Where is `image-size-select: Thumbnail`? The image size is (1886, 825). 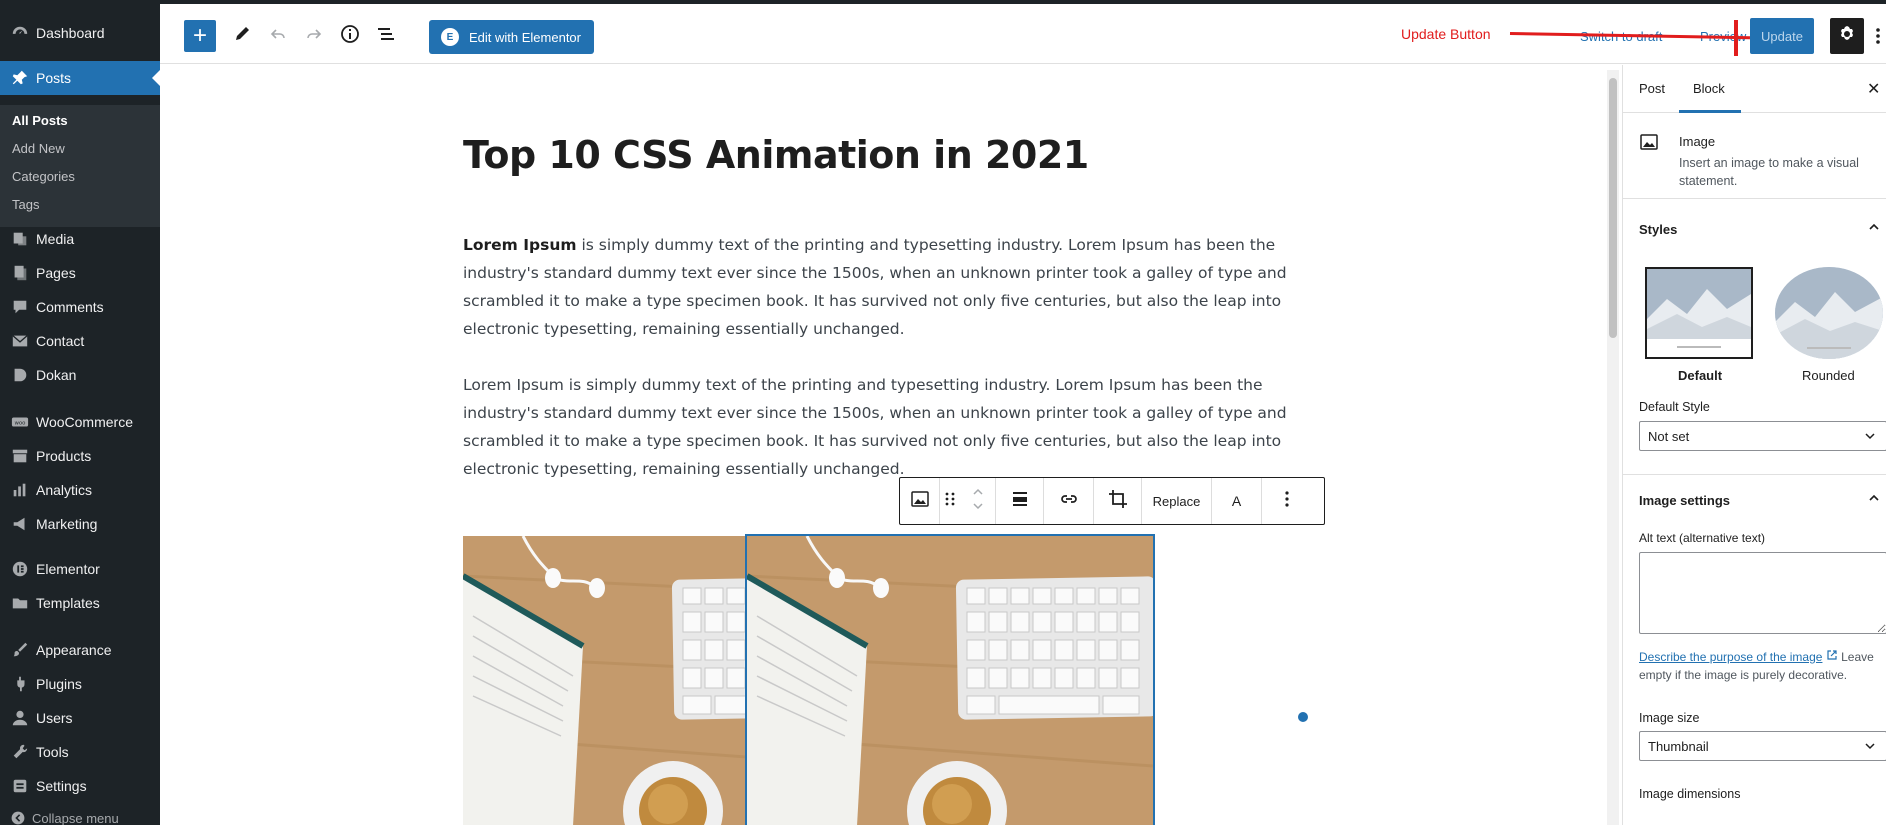 image-size-select: Thumbnail is located at coordinates (1762, 746).